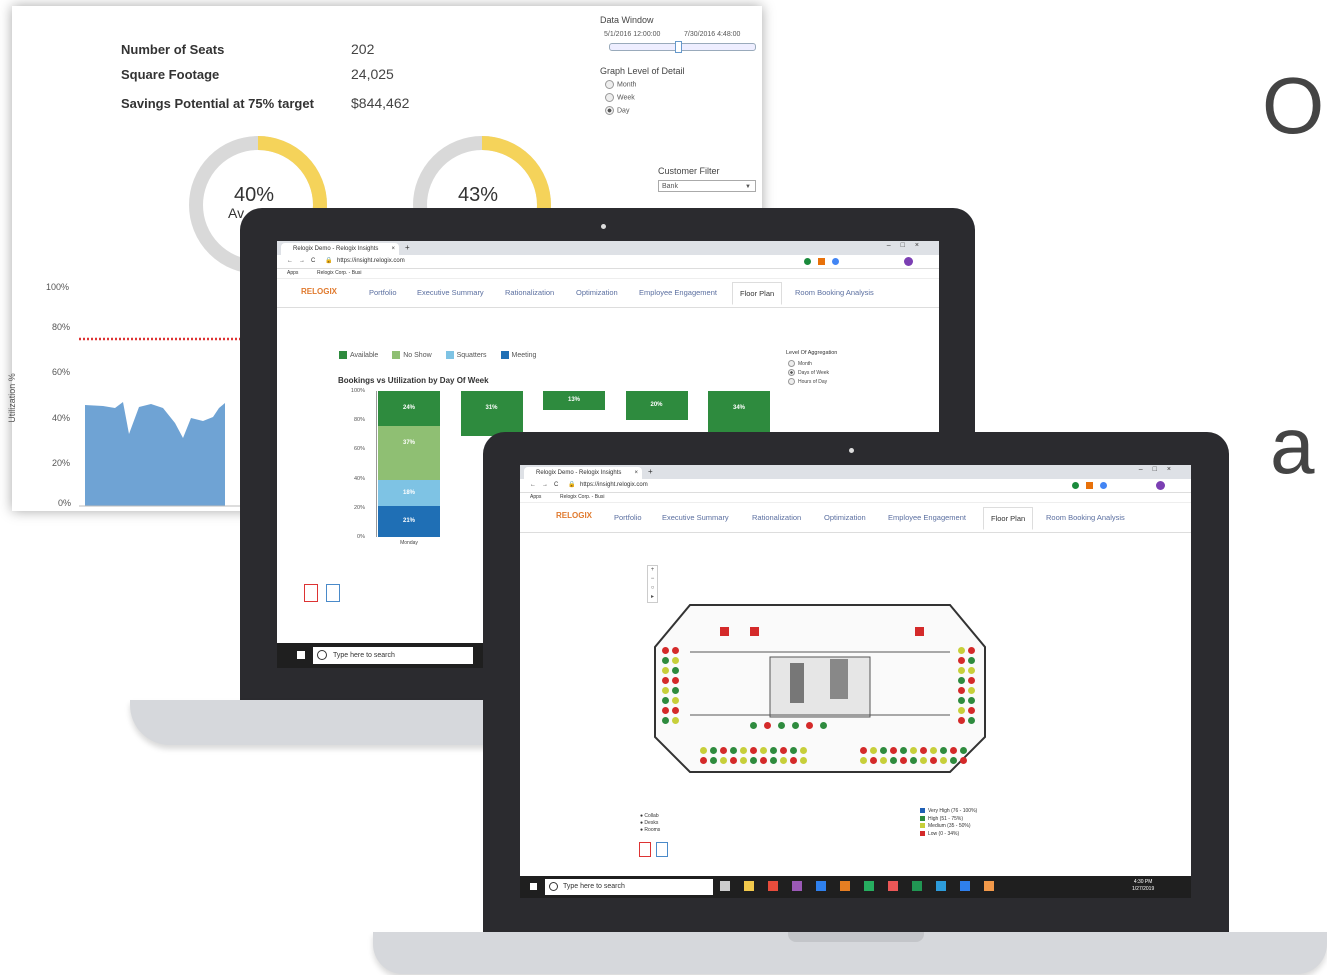 The height and width of the screenshot is (975, 1327). What do you see at coordinates (807, 381) in the screenshot?
I see `aggregation-radio-hours: Hours of Day` at bounding box center [807, 381].